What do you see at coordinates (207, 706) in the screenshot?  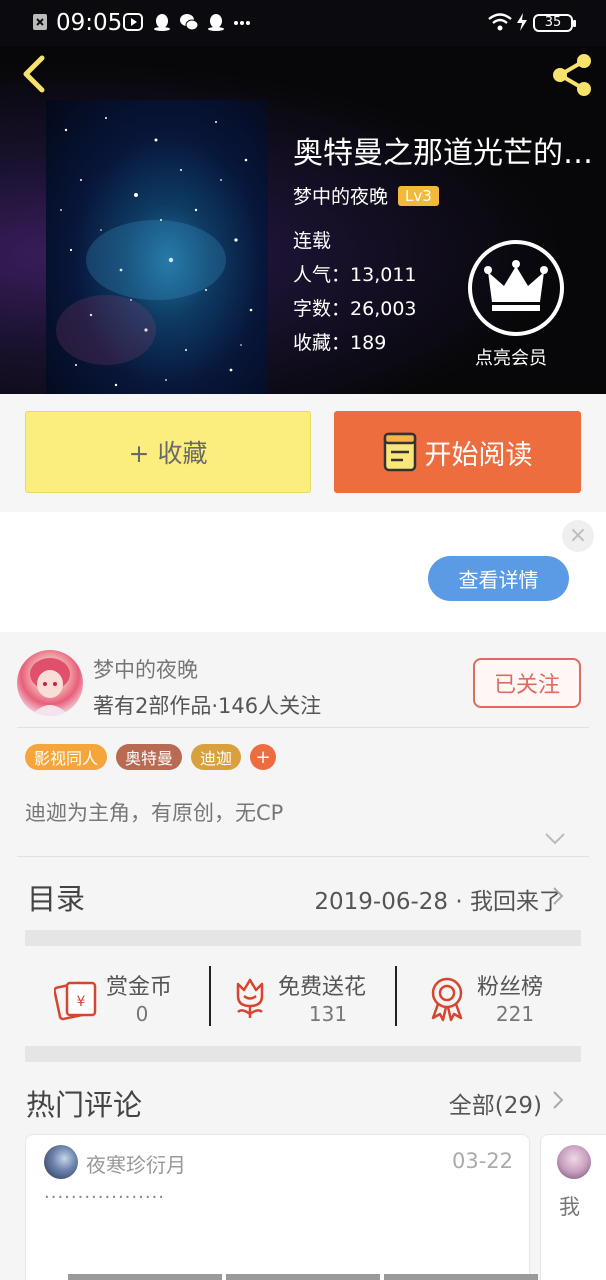 I see `author-stats: 著有2部作品·146人关注` at bounding box center [207, 706].